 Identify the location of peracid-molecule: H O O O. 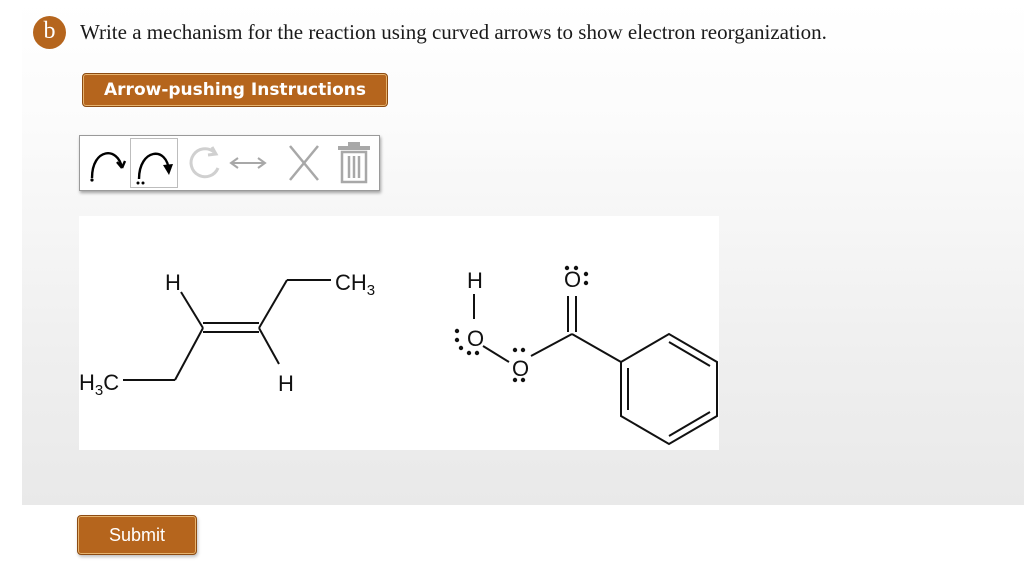
(586, 355).